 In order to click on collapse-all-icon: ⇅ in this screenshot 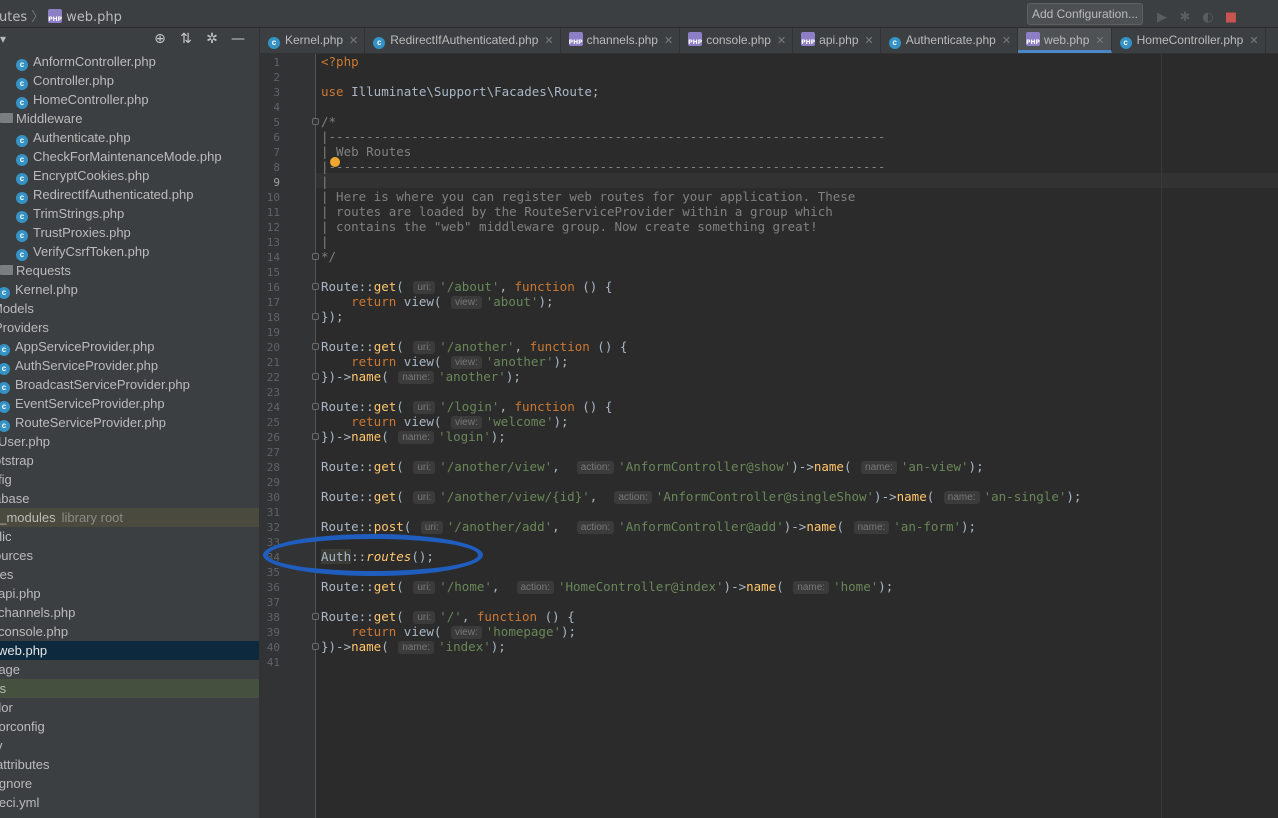, I will do `click(186, 39)`.